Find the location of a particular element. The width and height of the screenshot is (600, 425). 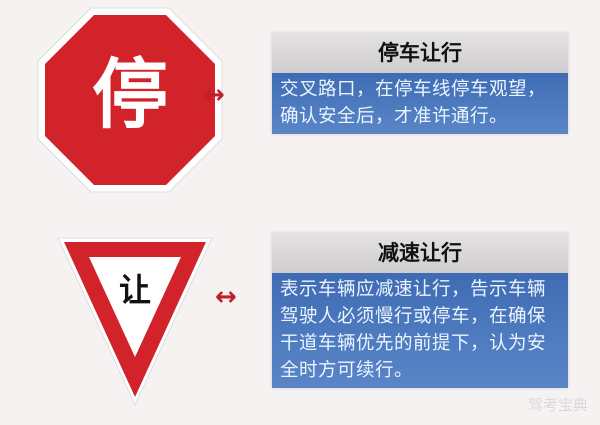

stop-info-box: 停车让行 交叉路口，在停车线停车观望，确认安全后，才准许通行。 is located at coordinates (420, 83).